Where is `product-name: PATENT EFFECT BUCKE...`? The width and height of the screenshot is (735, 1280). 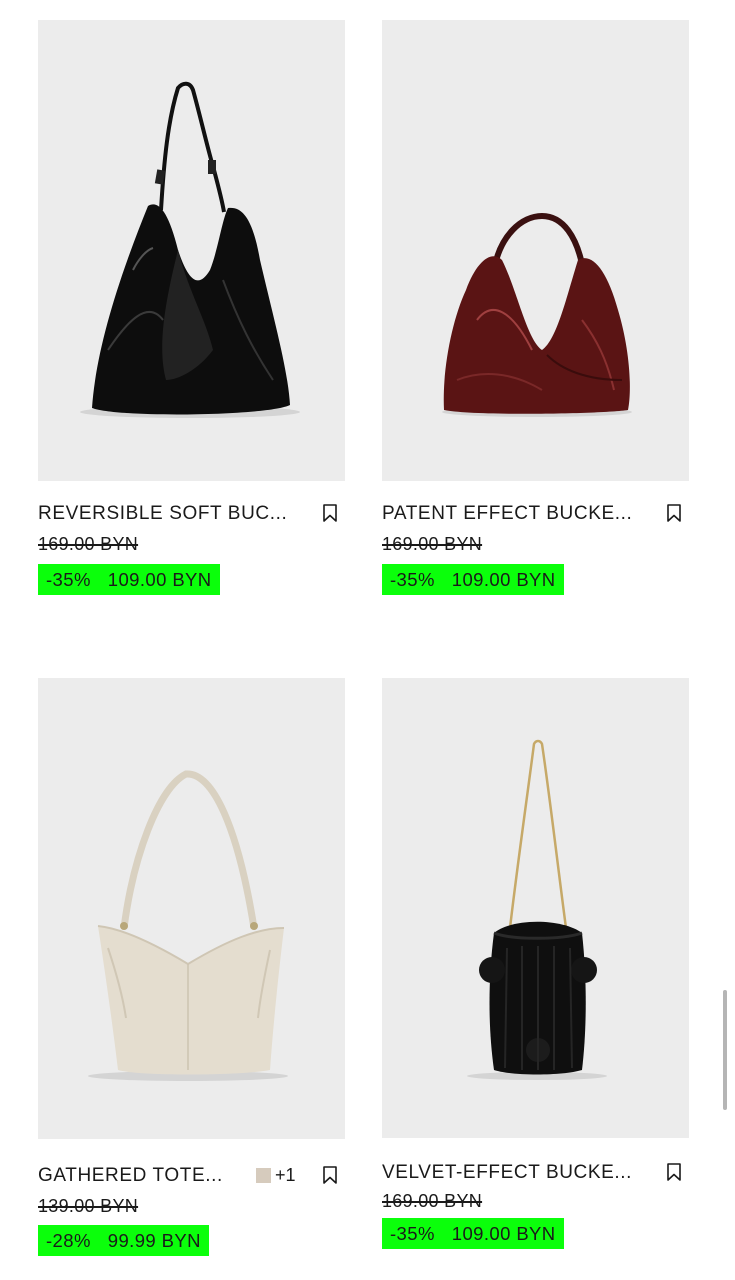
product-name: PATENT EFFECT BUCKE... is located at coordinates (507, 514).